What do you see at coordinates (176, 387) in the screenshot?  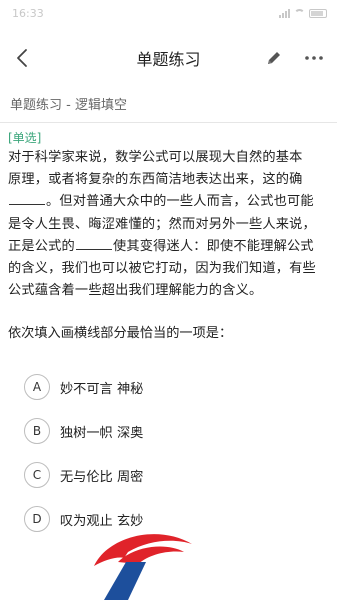 I see `option-a: A 妙不可言 神秘` at bounding box center [176, 387].